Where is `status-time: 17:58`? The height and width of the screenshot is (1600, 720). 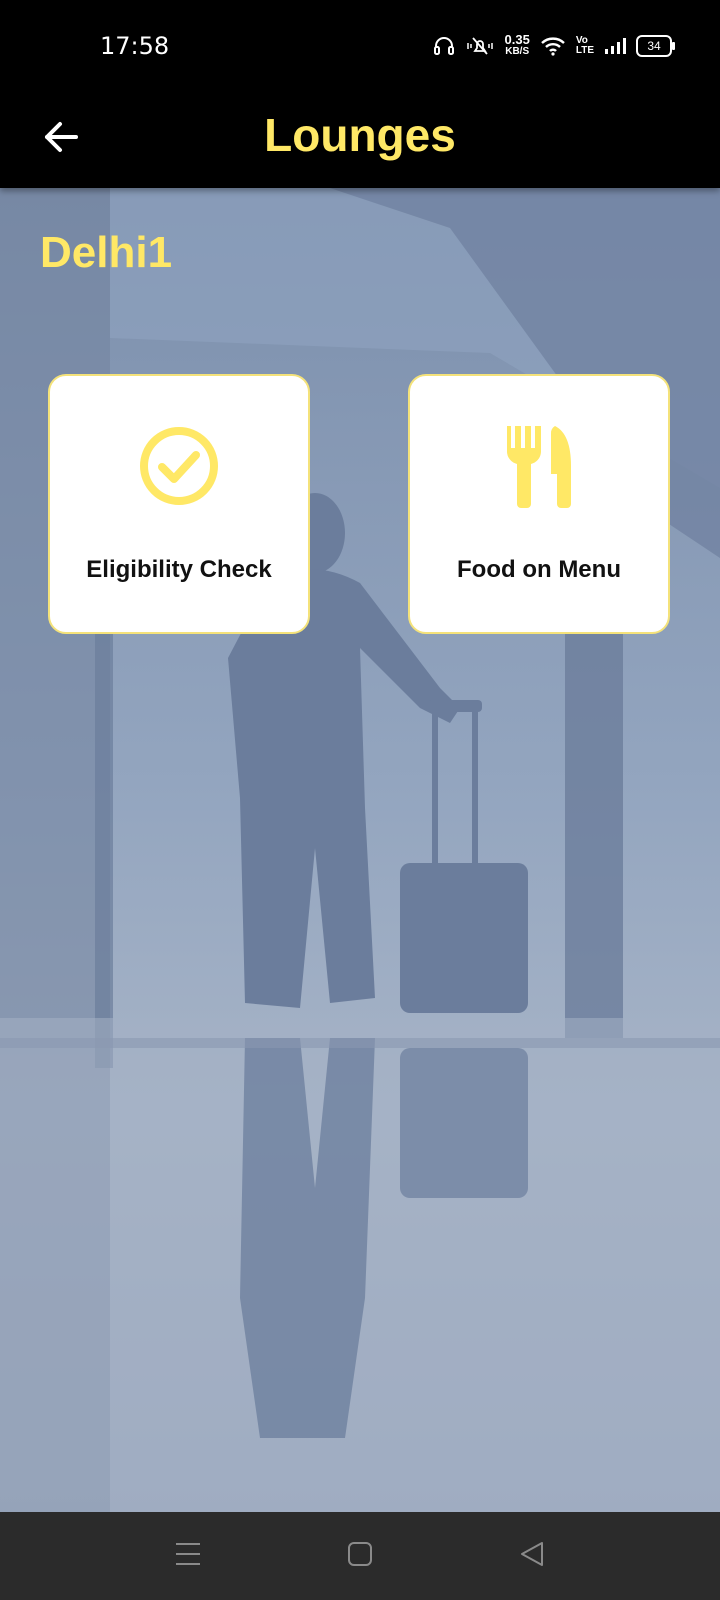 status-time: 17:58 is located at coordinates (135, 46).